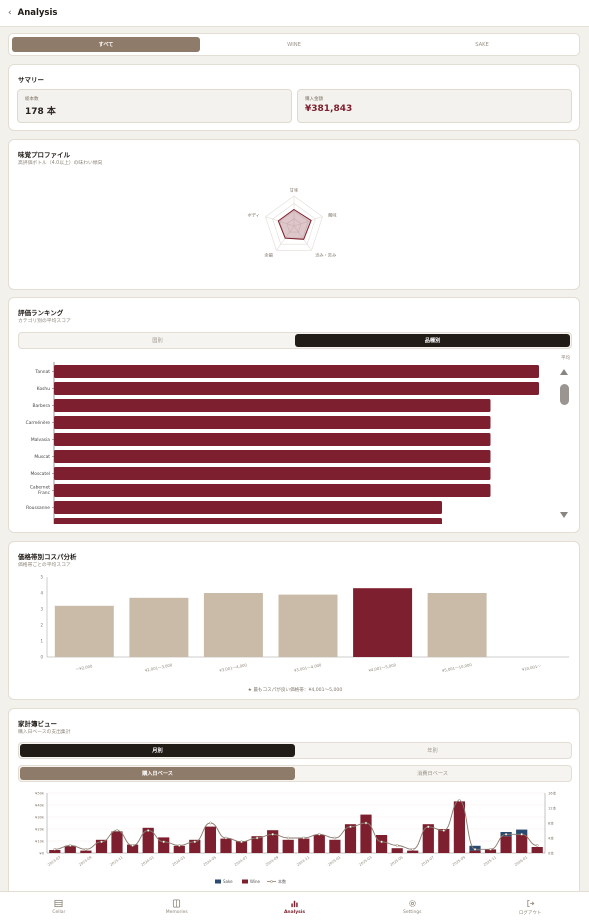 Image resolution: width=589 pixels, height=922 pixels. I want to click on tab-by-variety: 品種別, so click(432, 340).